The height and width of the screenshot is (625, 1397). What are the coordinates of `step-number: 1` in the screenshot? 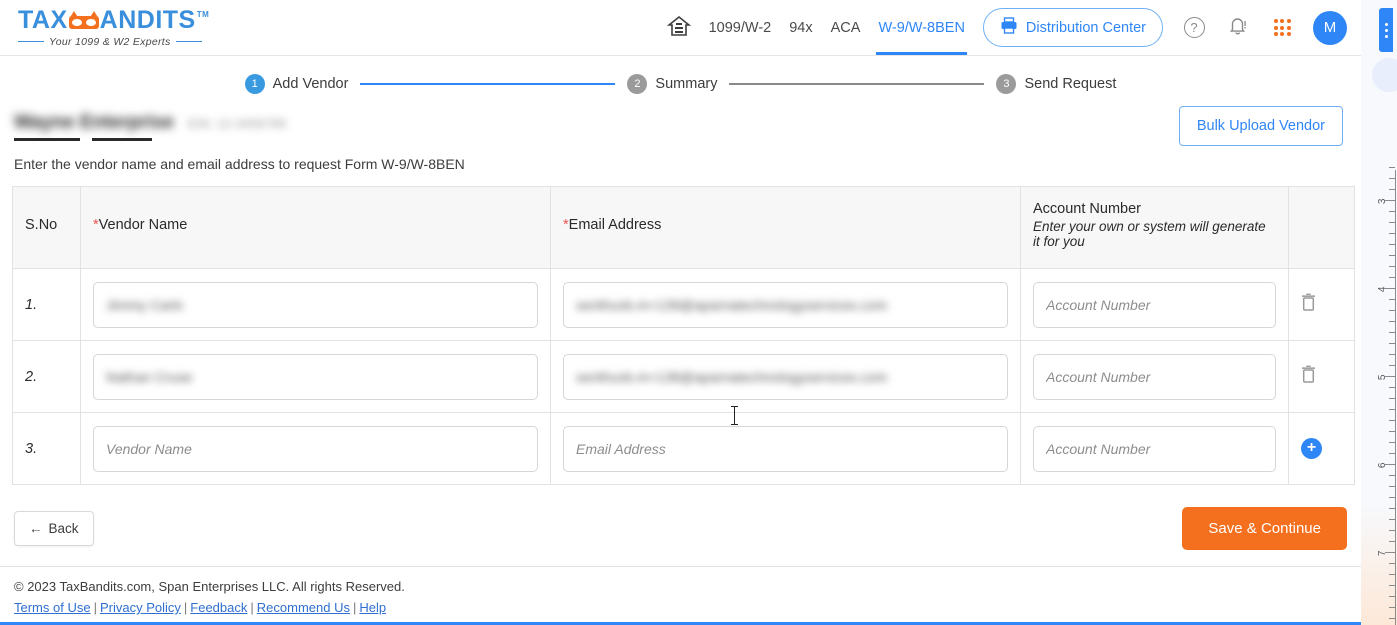 It's located at (254, 84).